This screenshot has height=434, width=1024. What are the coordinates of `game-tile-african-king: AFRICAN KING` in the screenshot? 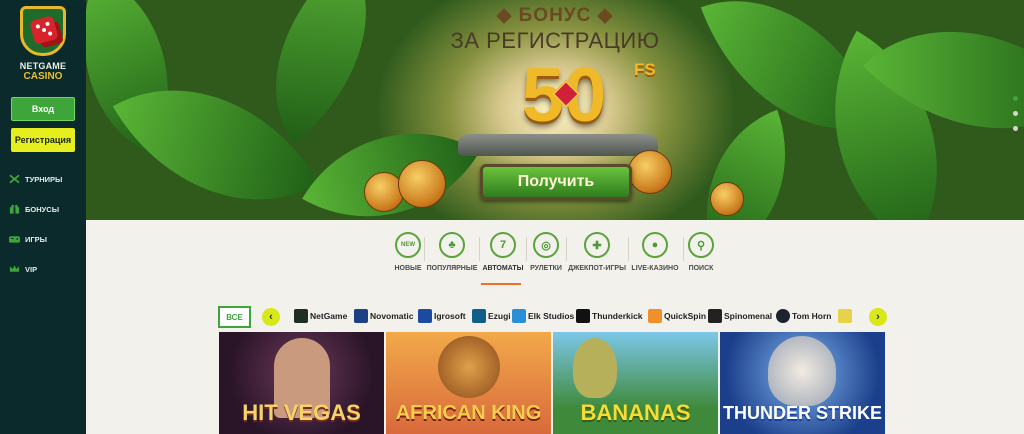 It's located at (468, 383).